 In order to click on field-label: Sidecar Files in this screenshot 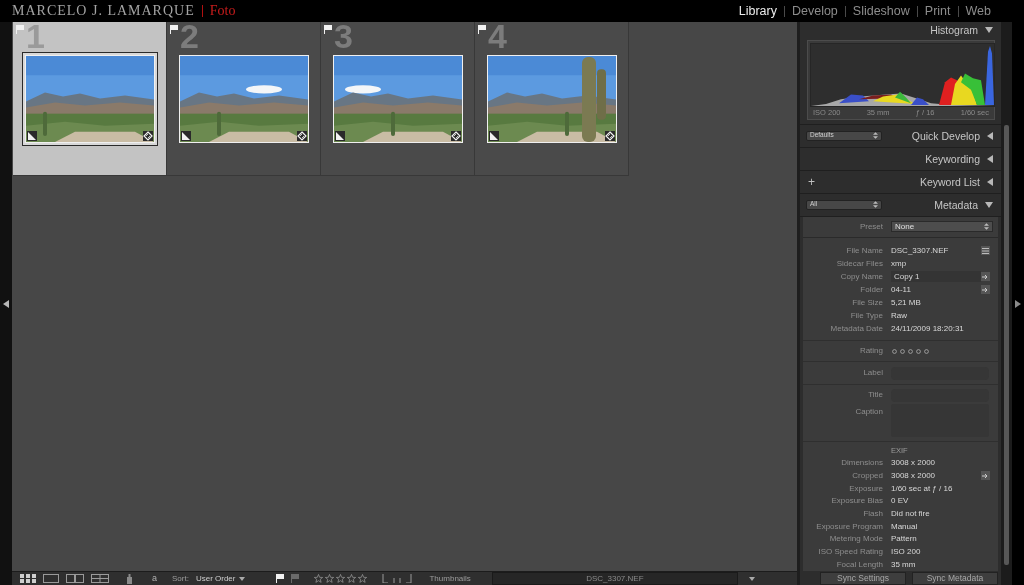, I will do `click(859, 263)`.